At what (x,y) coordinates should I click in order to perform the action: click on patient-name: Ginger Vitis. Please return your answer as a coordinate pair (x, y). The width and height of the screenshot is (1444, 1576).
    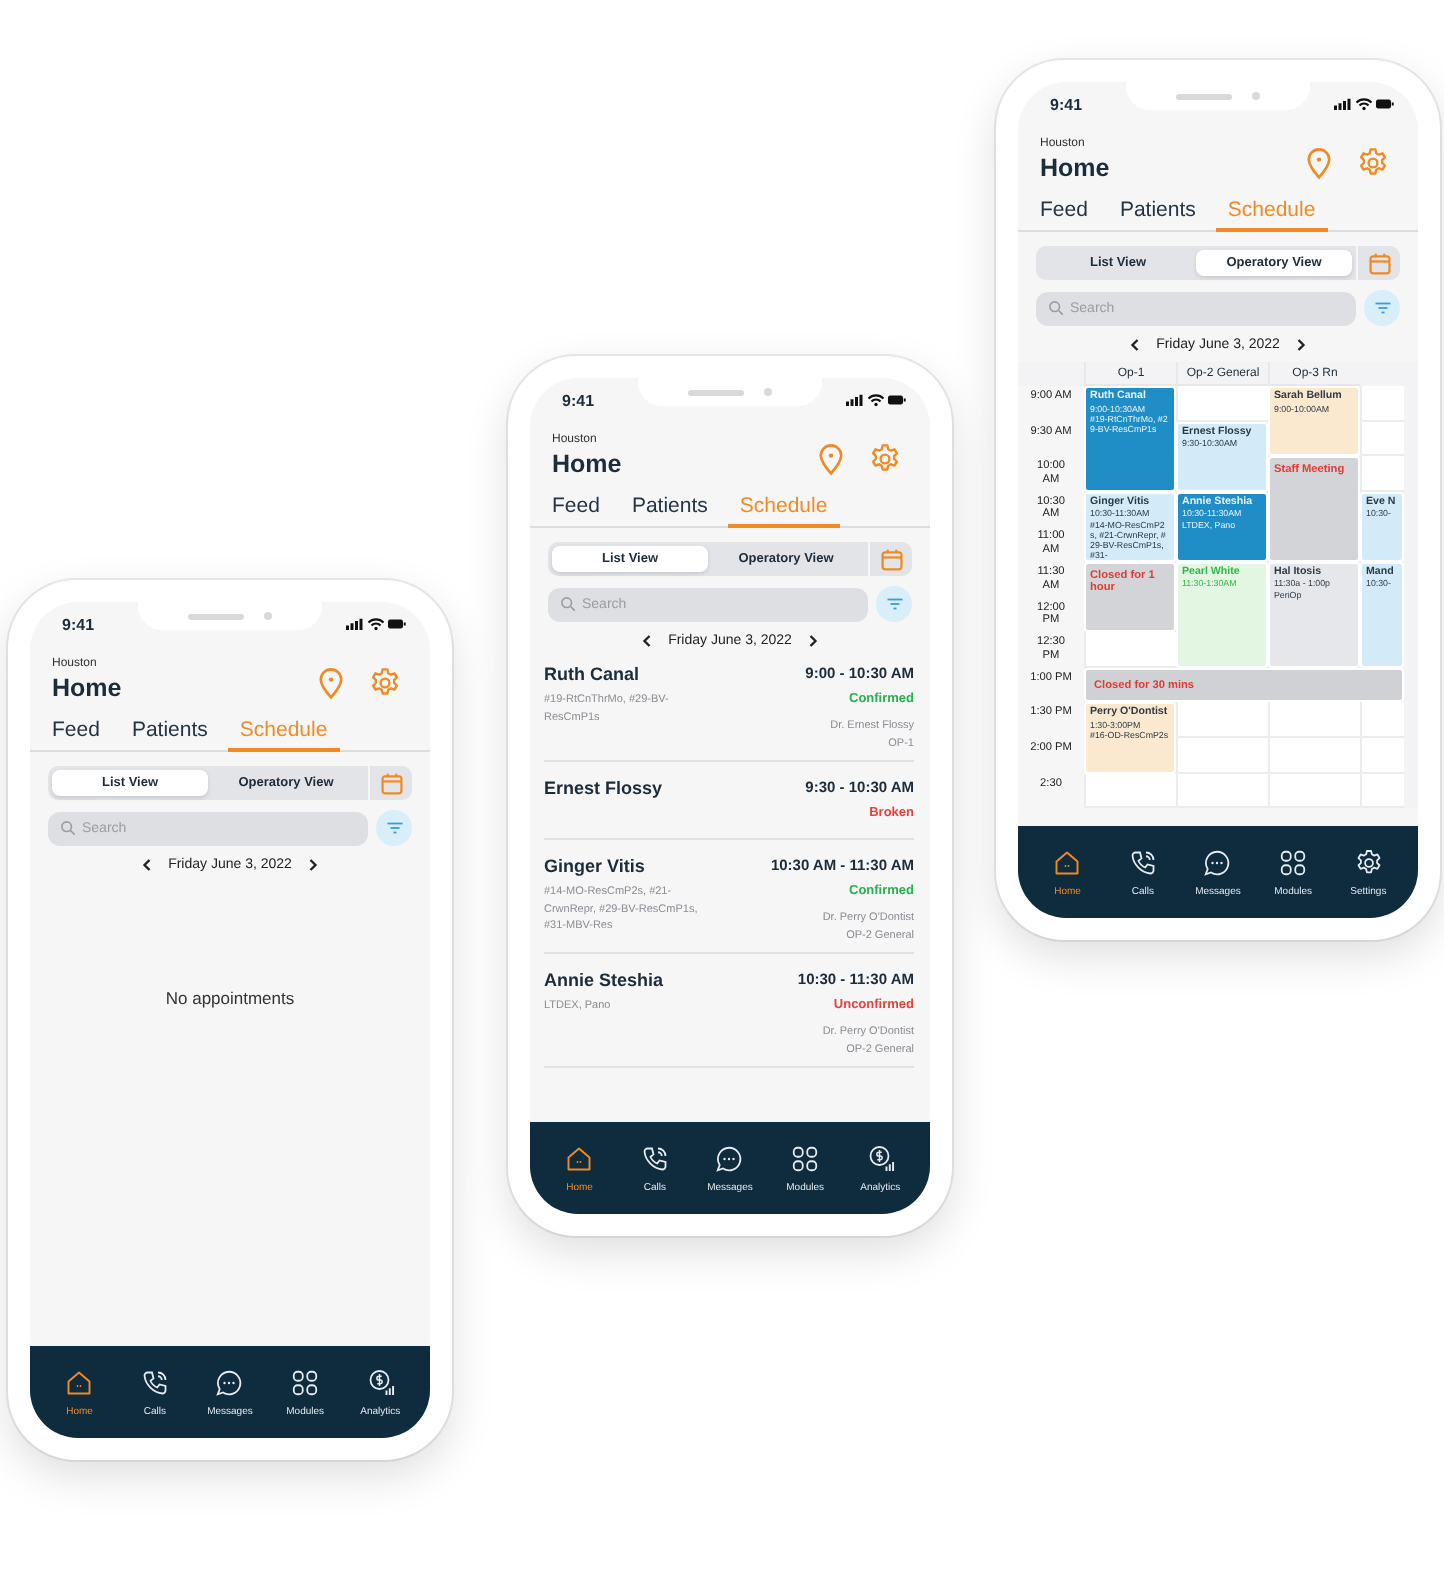
    Looking at the image, I should click on (595, 866).